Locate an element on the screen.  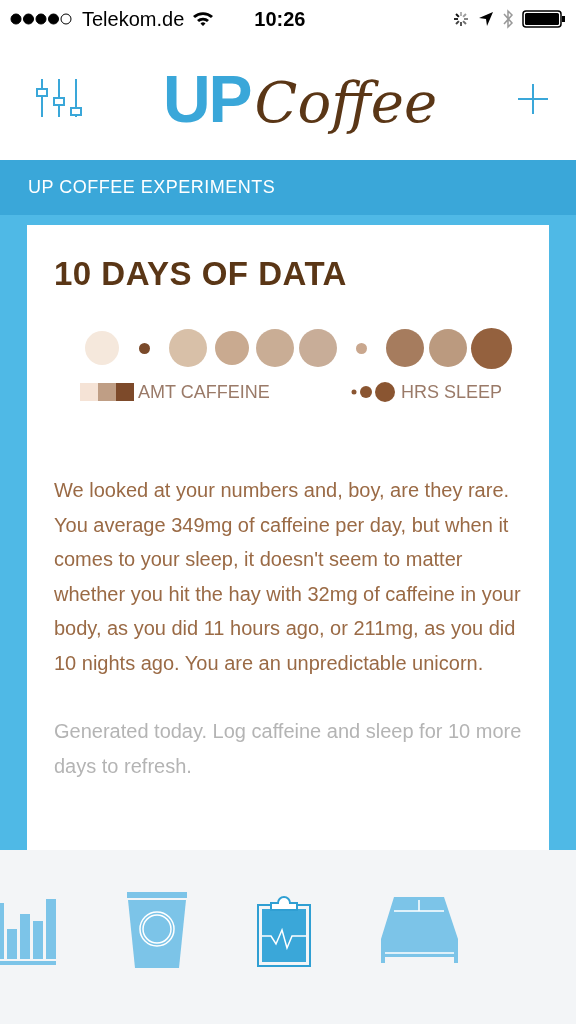
bed-icon is located at coordinates (419, 930).